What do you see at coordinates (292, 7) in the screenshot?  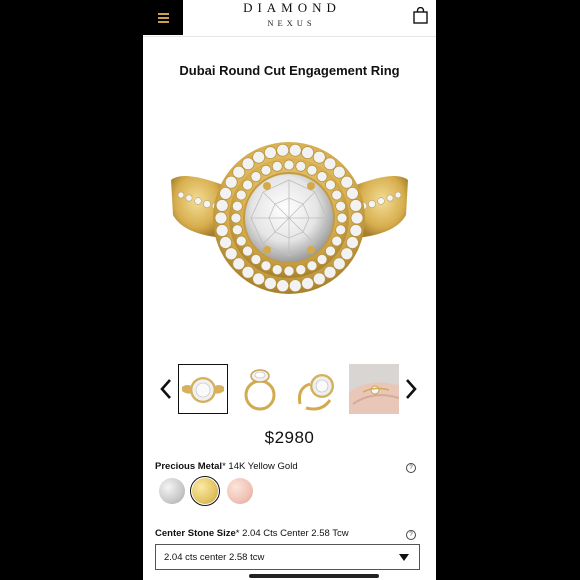 I see `brand-name: DIAMOND` at bounding box center [292, 7].